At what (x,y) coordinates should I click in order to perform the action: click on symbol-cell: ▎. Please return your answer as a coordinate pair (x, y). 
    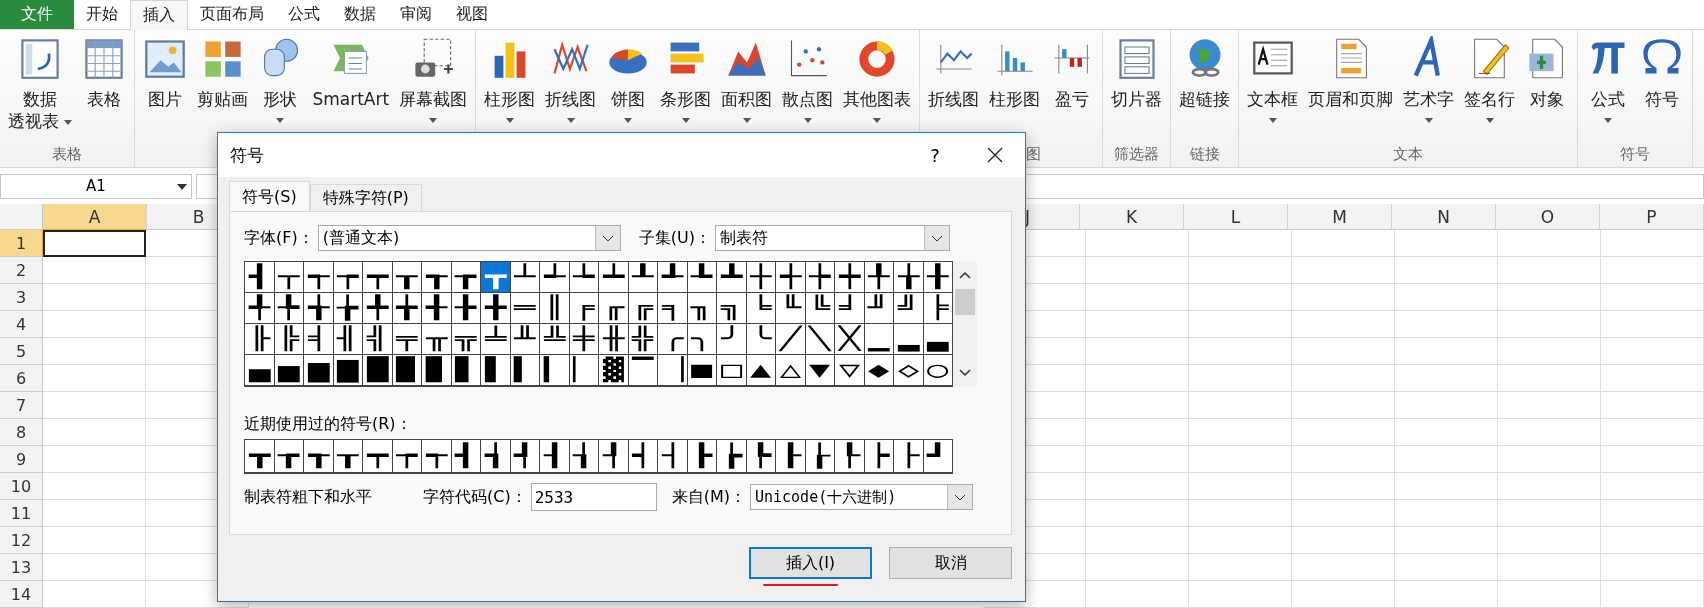
    Looking at the image, I should click on (555, 370).